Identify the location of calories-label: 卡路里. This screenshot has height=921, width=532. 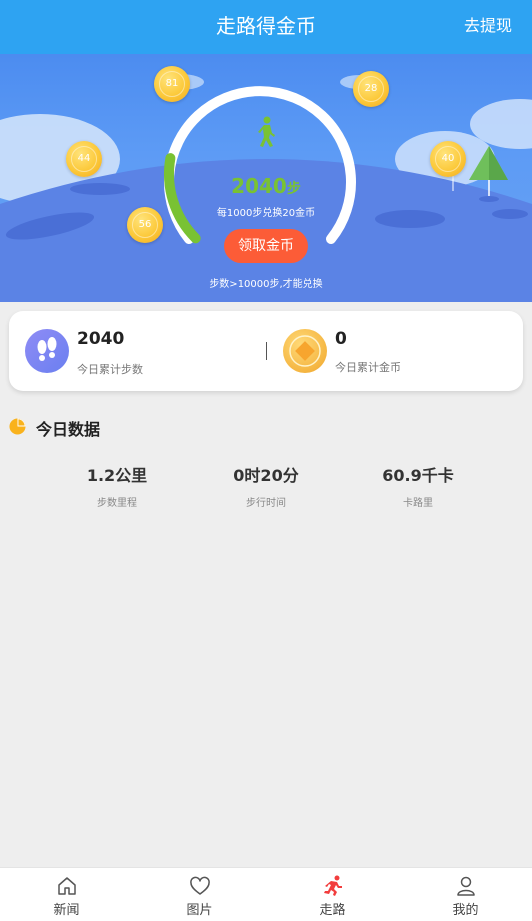
(418, 503).